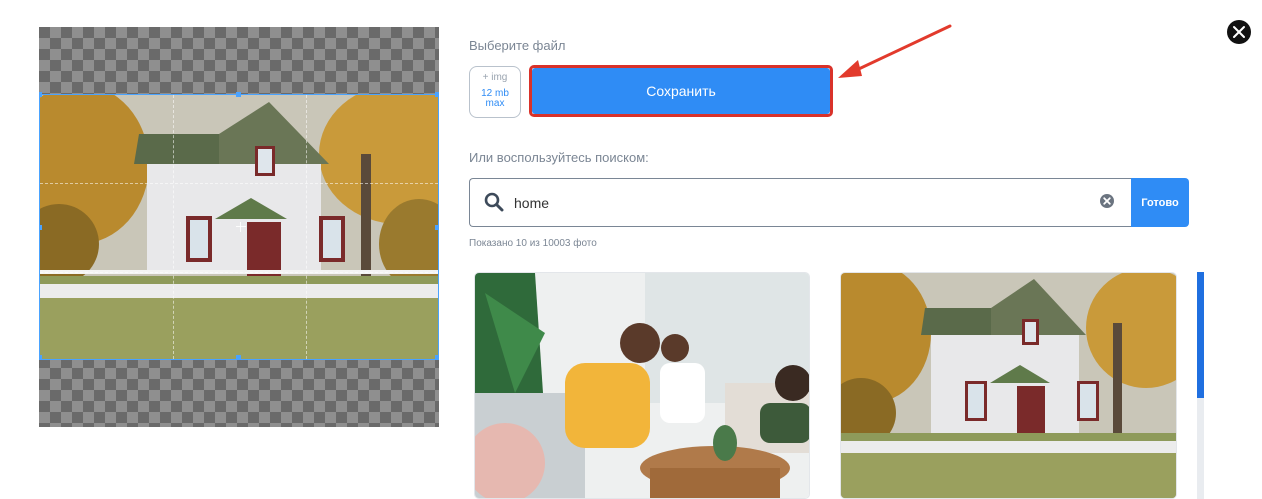 This screenshot has width=1262, height=499. I want to click on crop-center-crosshair, so click(241, 227).